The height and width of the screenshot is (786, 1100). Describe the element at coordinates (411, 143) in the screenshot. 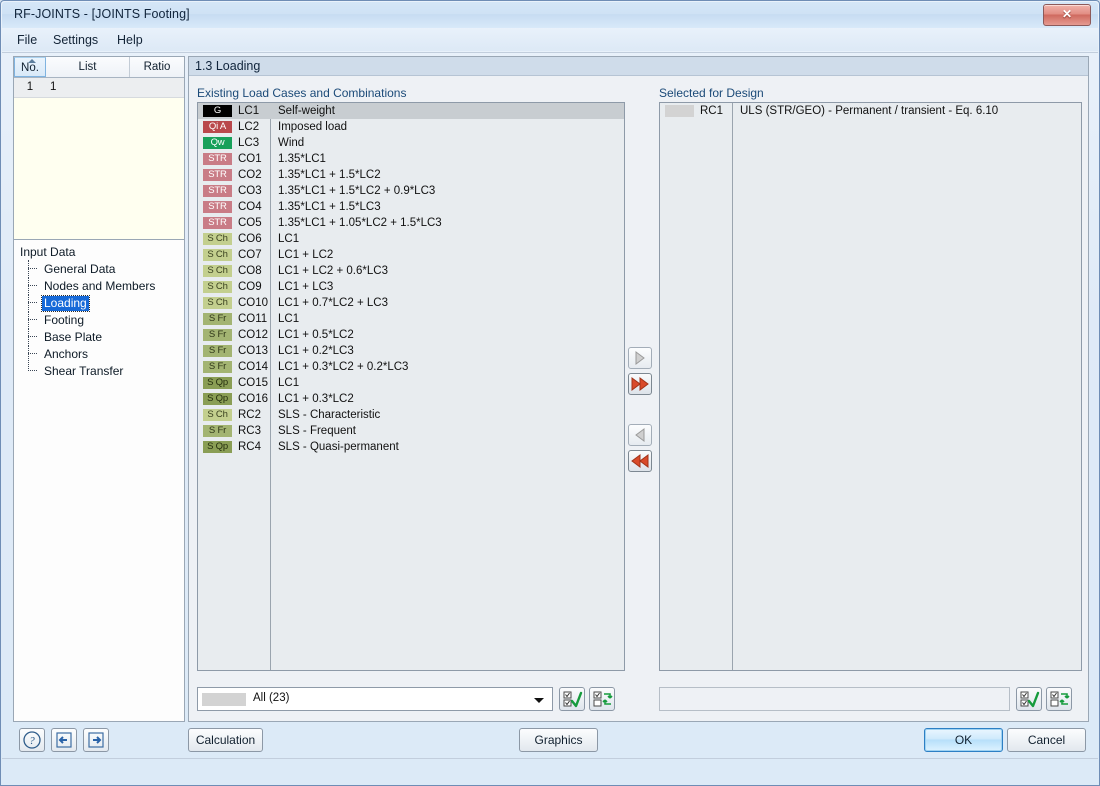

I see `list-item: Qw LC3 Wind` at that location.